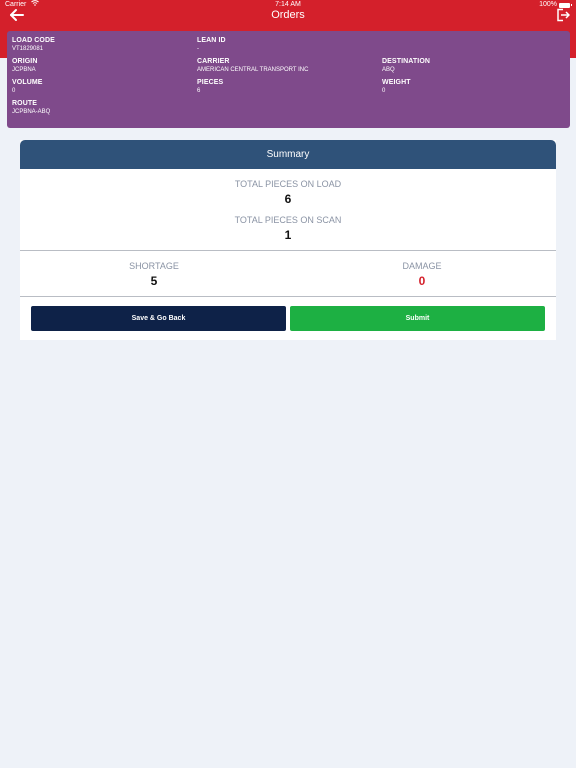  Describe the element at coordinates (288, 15) in the screenshot. I see `page-title: Orders` at that location.